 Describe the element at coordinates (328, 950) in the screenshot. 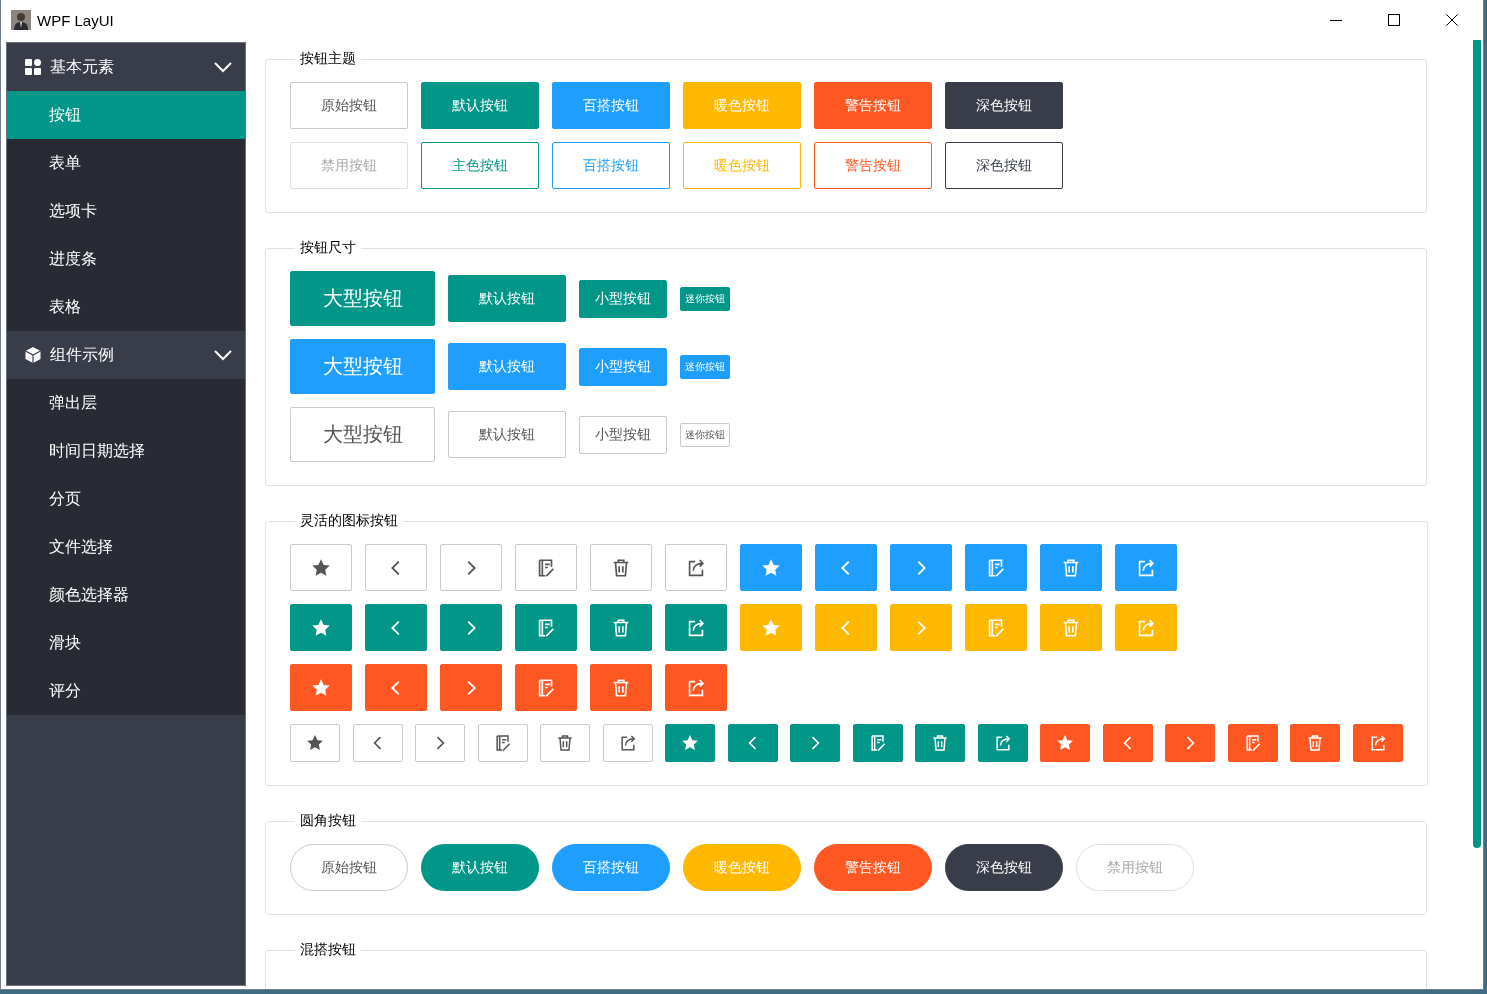

I see `section-title: 混搭按钮` at that location.